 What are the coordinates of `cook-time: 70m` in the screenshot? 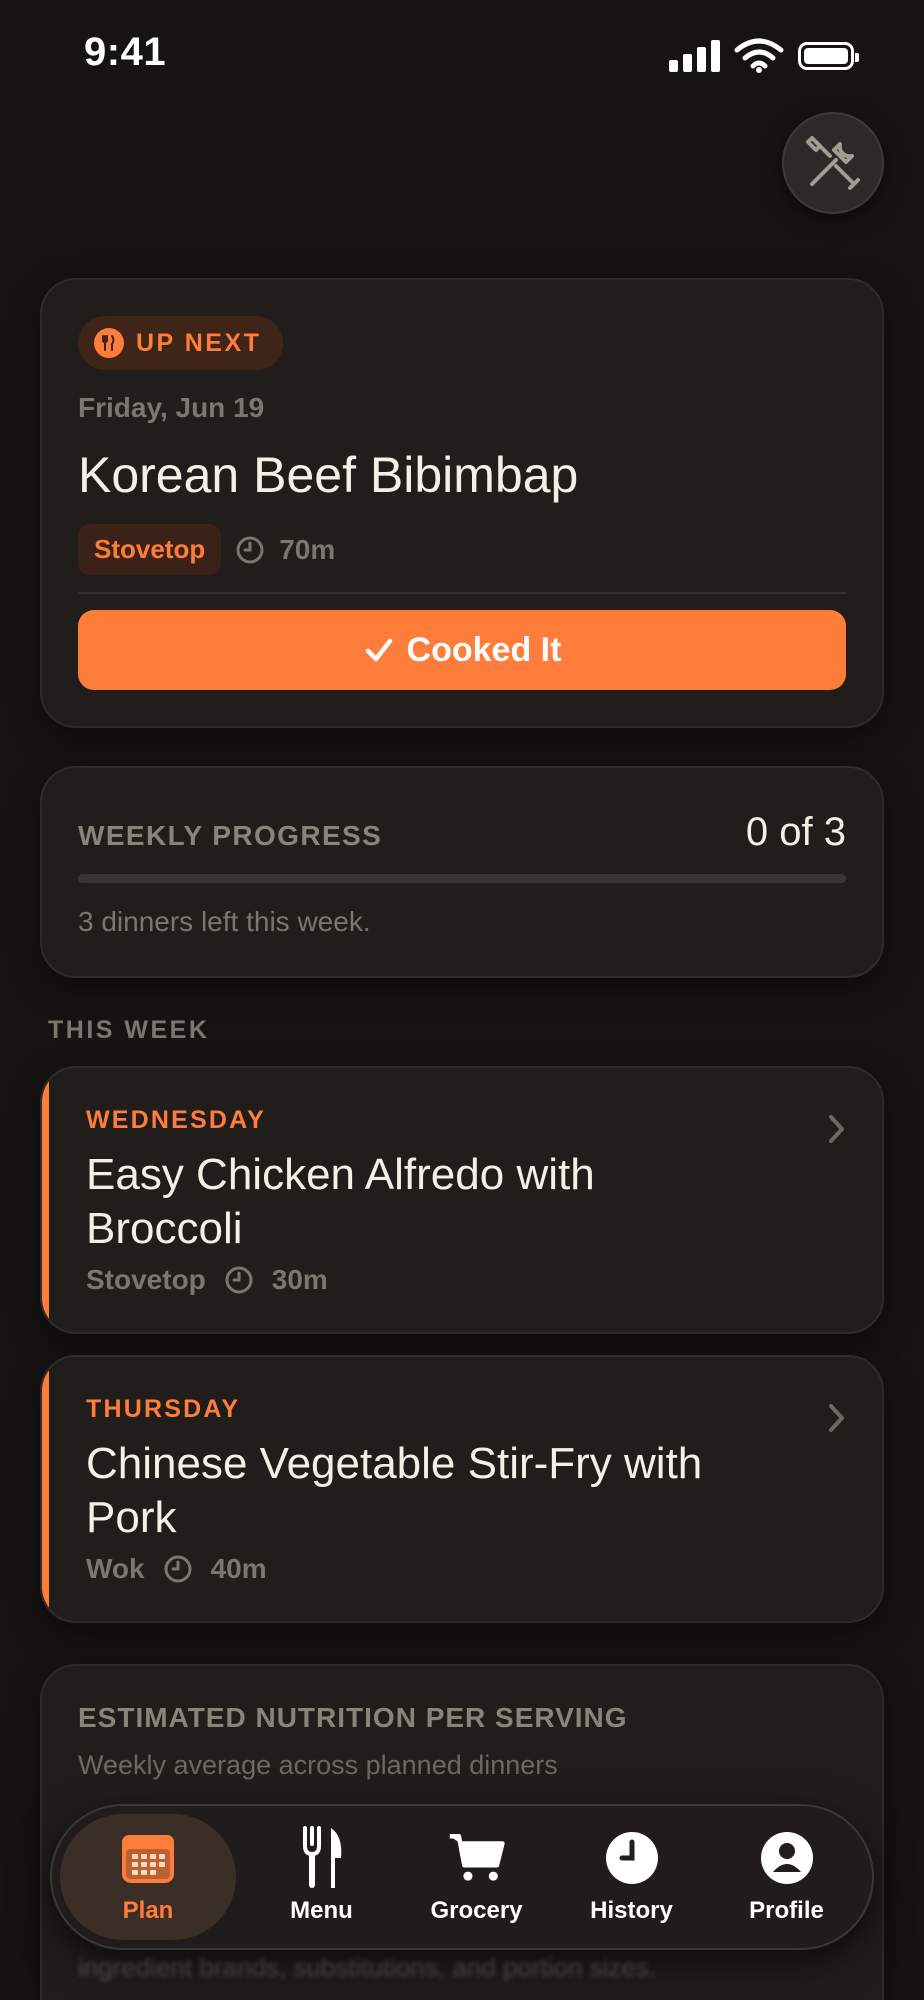 It's located at (307, 549).